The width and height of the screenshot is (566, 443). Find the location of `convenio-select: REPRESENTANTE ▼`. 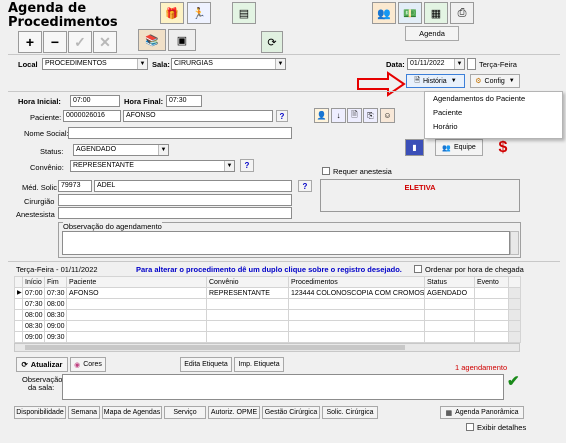

convenio-select: REPRESENTANTE ▼ is located at coordinates (152, 166).